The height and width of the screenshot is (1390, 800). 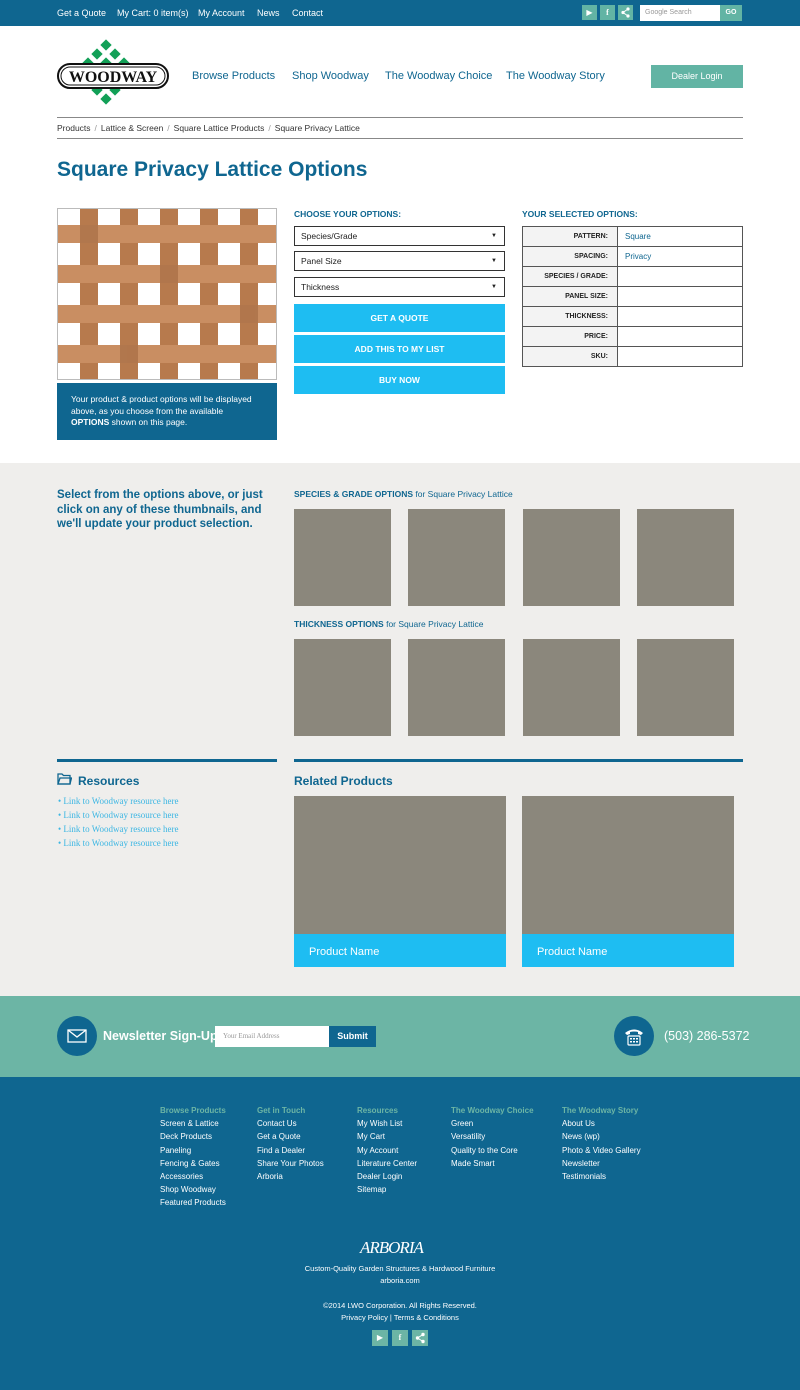 What do you see at coordinates (81, 13) in the screenshot?
I see `get-a-quote-link: Get a Quote` at bounding box center [81, 13].